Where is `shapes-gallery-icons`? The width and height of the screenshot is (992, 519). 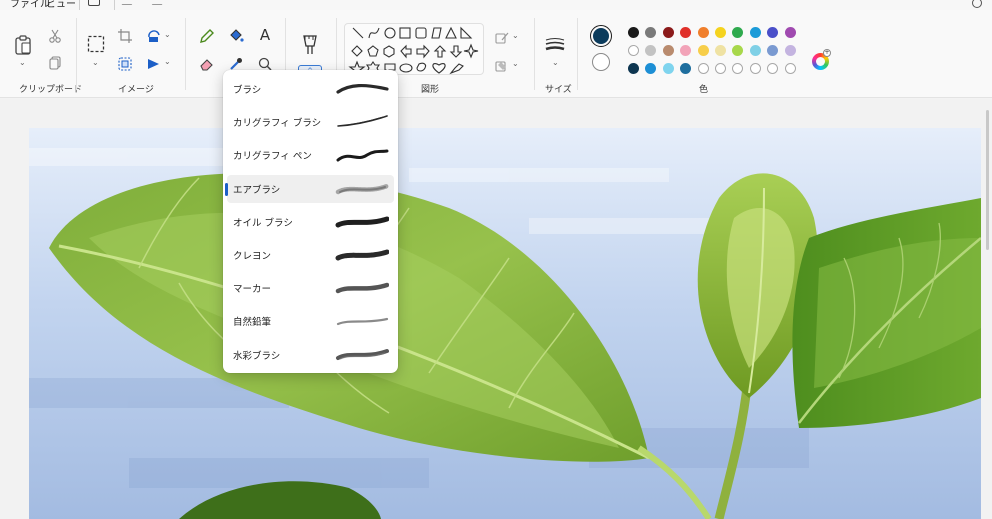
shapes-gallery-icons is located at coordinates (415, 50).